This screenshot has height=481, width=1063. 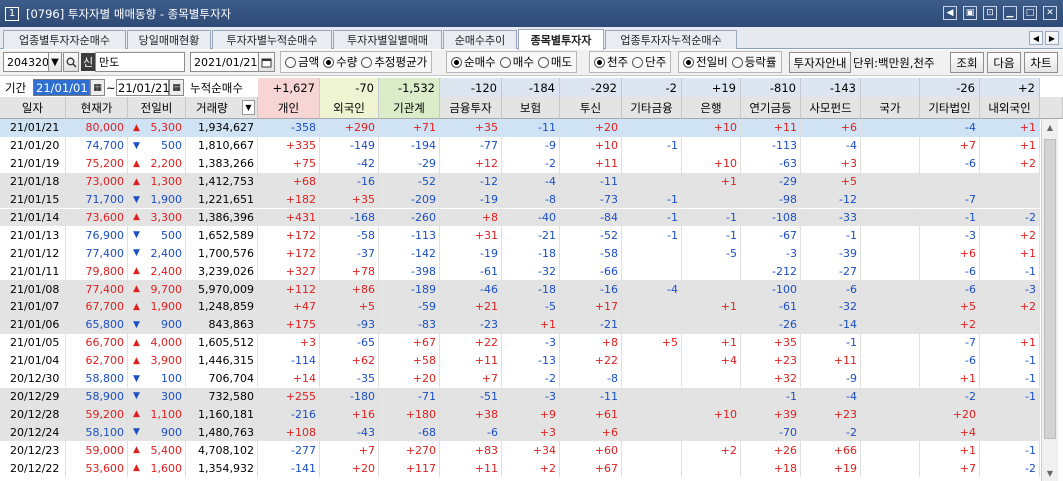 What do you see at coordinates (1041, 62) in the screenshot?
I see `chart-button: 차트` at bounding box center [1041, 62].